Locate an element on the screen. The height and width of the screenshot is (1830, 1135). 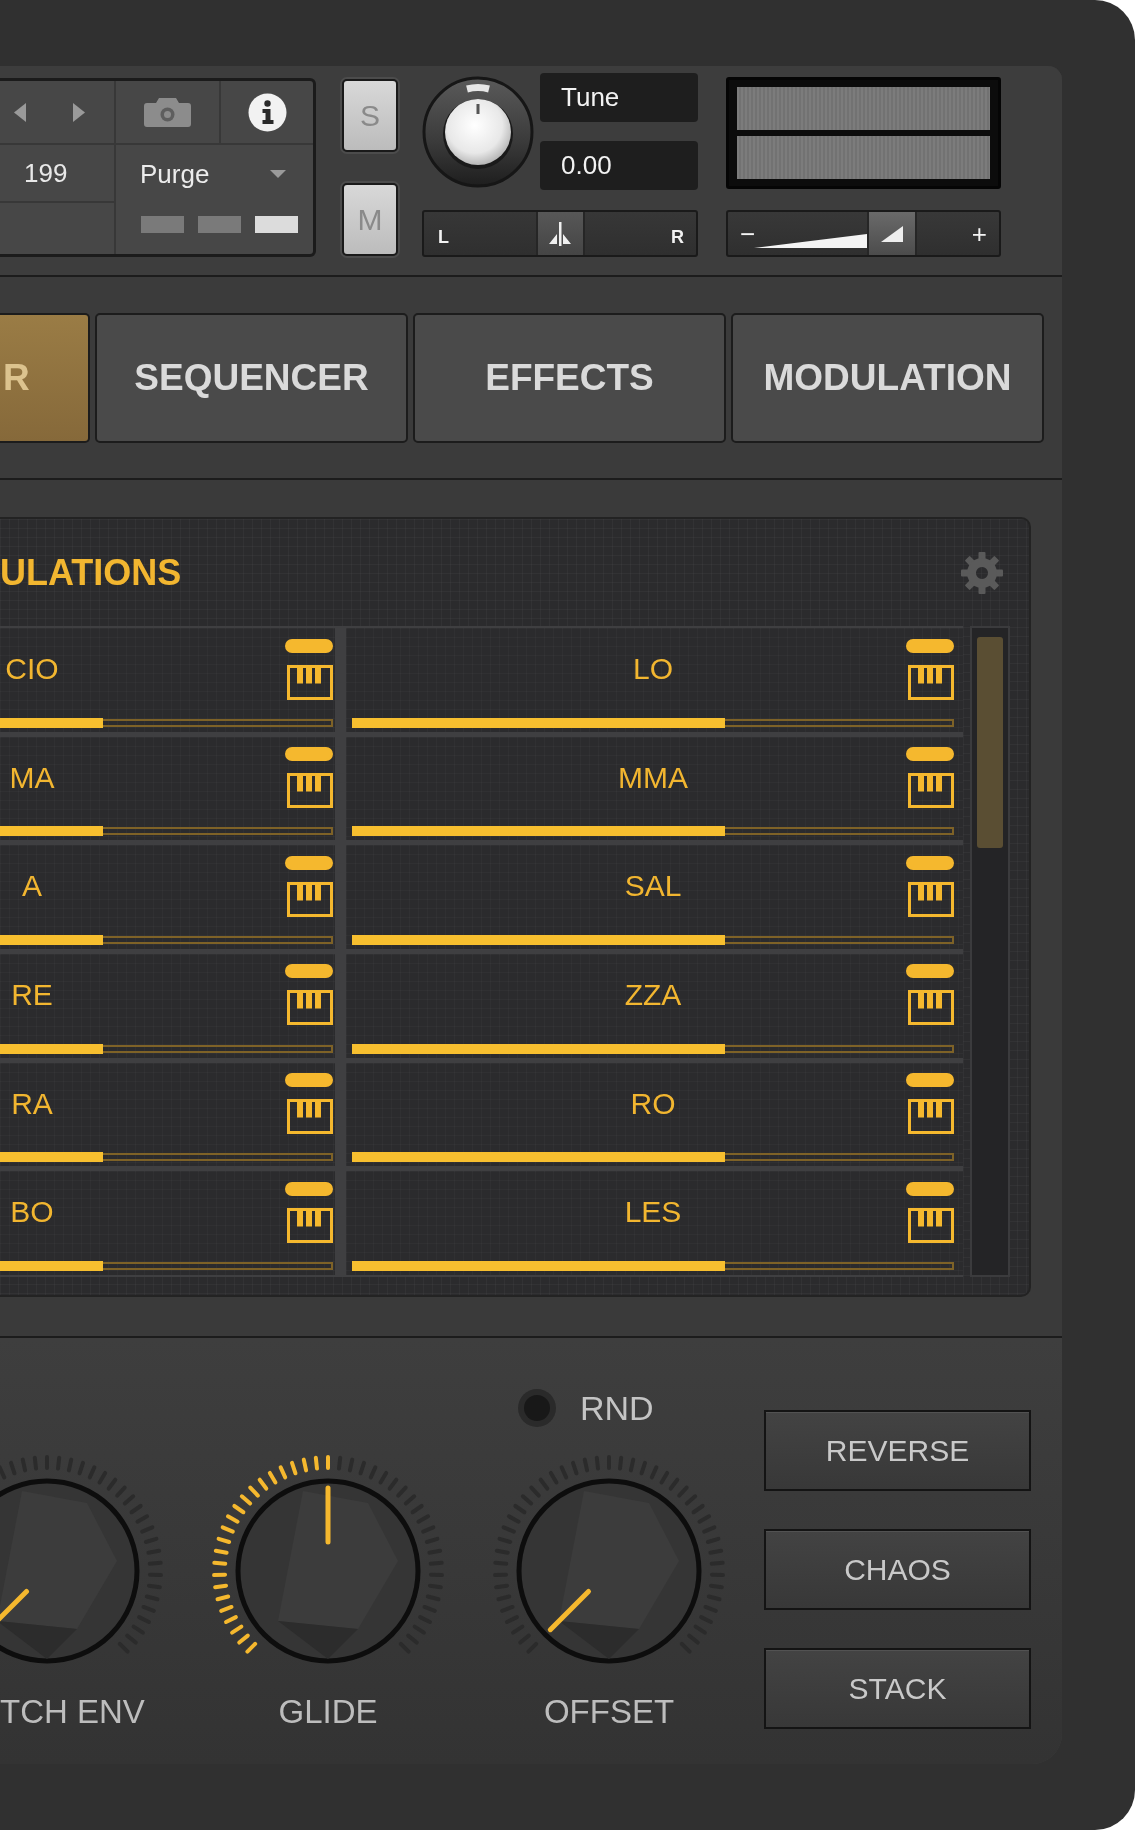
random-label: RND is located at coordinates (617, 1408).